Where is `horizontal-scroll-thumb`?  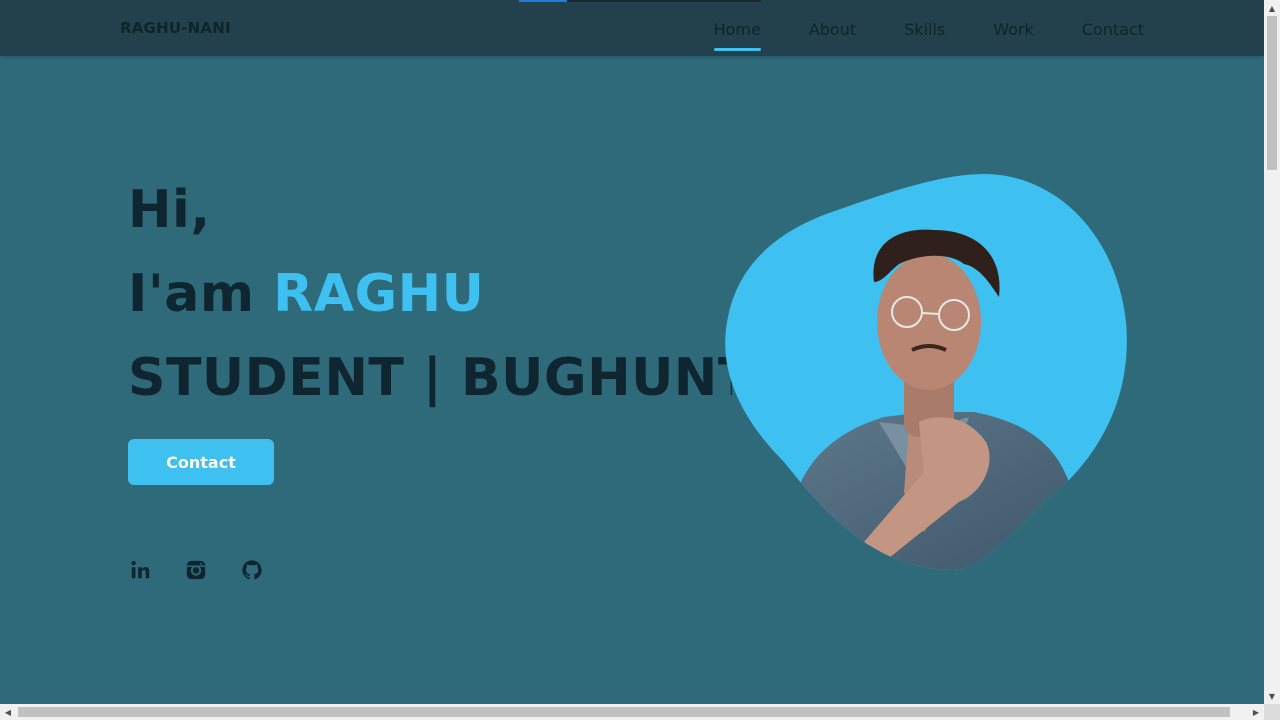 horizontal-scroll-thumb is located at coordinates (624, 712).